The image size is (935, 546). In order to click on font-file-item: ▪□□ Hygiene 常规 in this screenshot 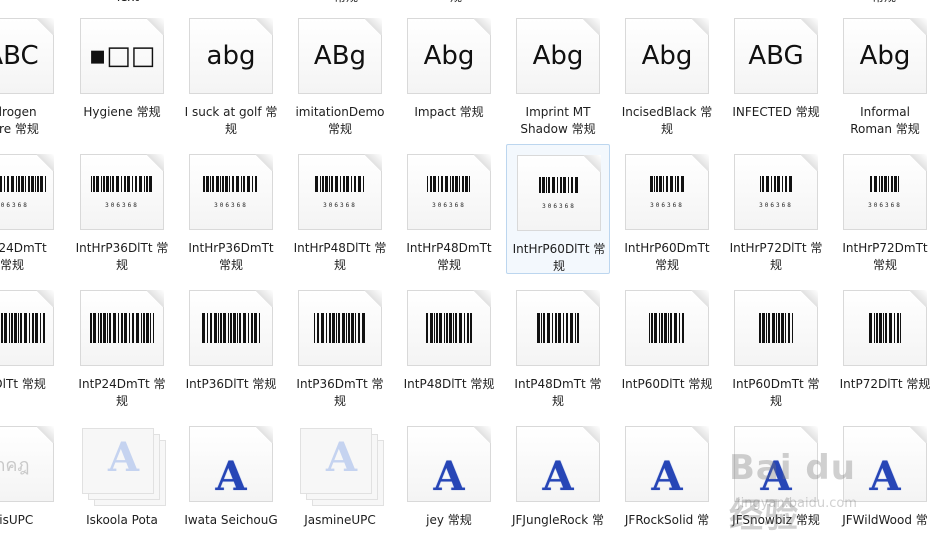, I will do `click(122, 73)`.